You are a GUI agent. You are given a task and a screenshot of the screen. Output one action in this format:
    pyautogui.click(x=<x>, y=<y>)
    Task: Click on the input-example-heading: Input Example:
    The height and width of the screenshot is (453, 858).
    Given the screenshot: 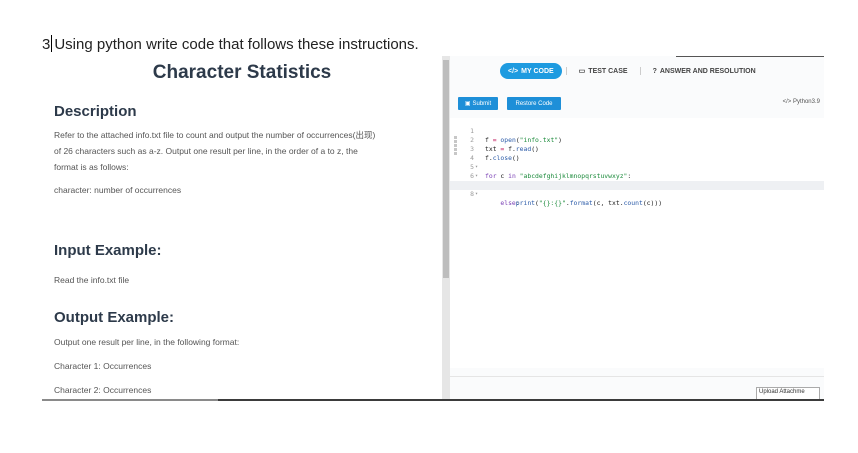 What is the action you would take?
    pyautogui.click(x=108, y=250)
    